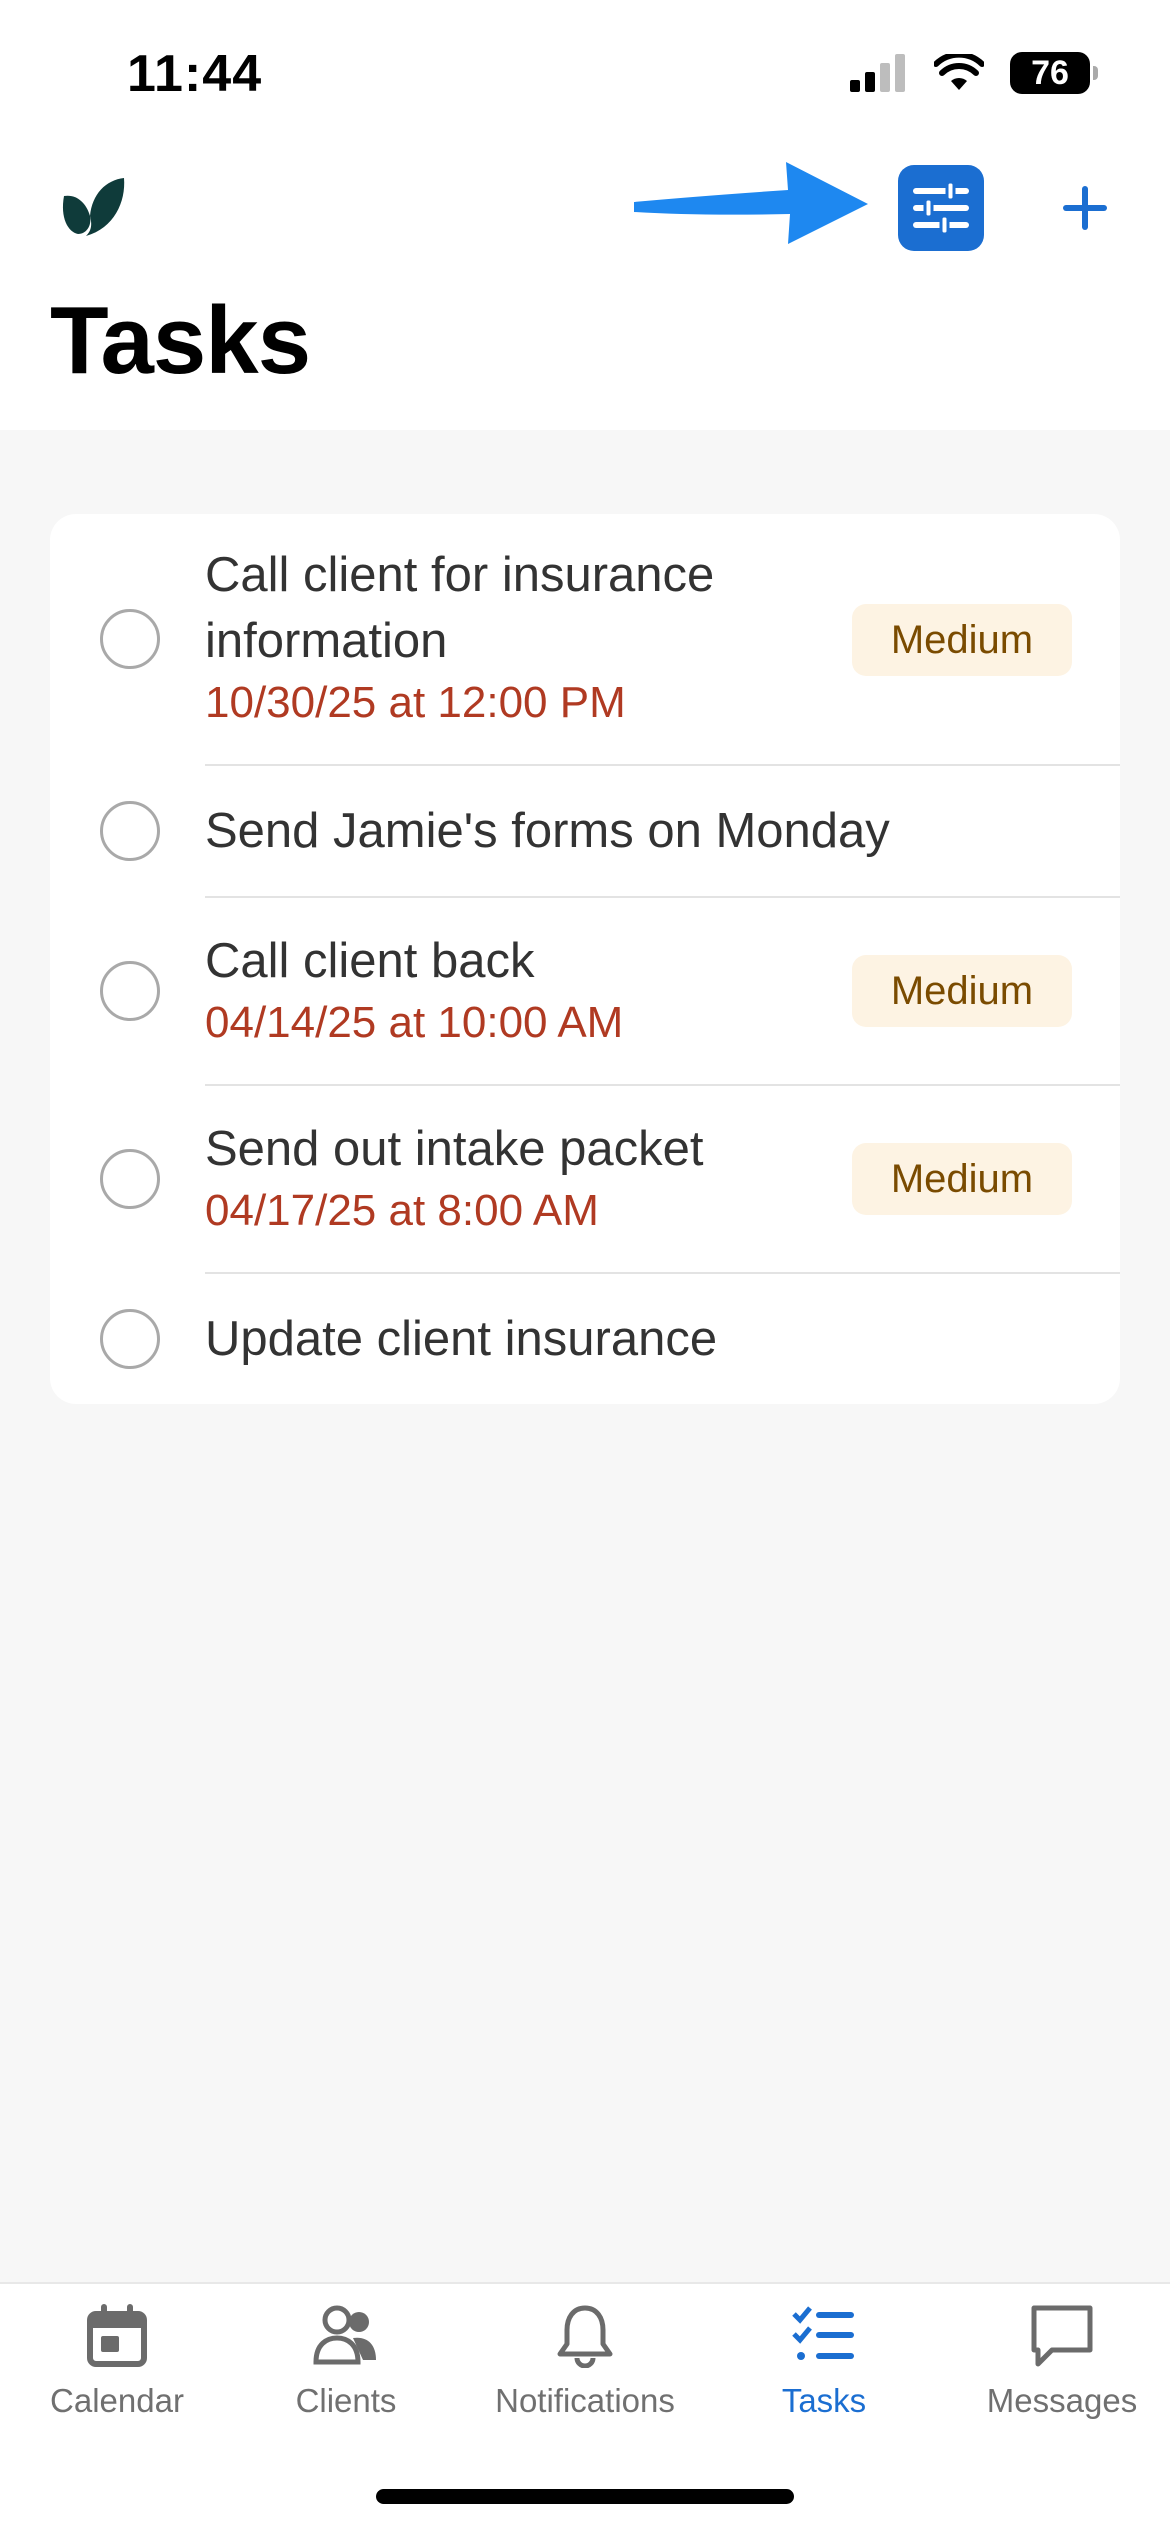 This screenshot has width=1170, height=2534. What do you see at coordinates (344, 2335) in the screenshot?
I see `people-icon` at bounding box center [344, 2335].